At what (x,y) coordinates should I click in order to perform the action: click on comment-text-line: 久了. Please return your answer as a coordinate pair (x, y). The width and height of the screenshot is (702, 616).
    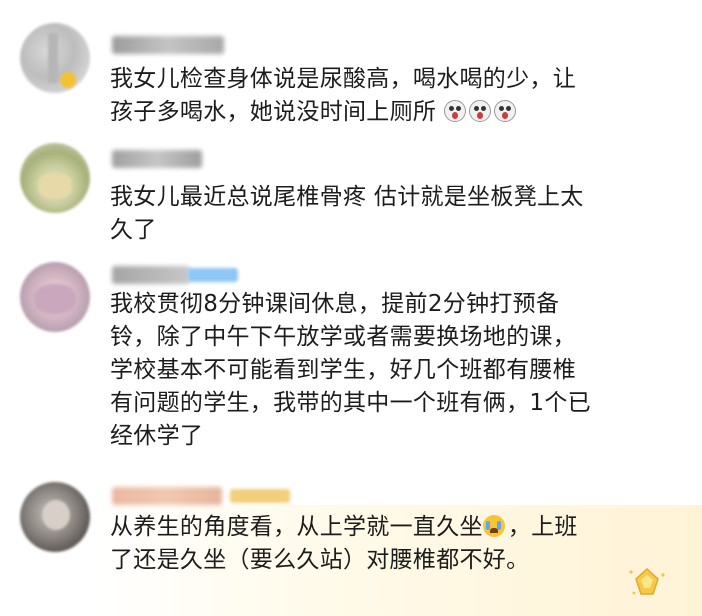
    Looking at the image, I should click on (133, 230).